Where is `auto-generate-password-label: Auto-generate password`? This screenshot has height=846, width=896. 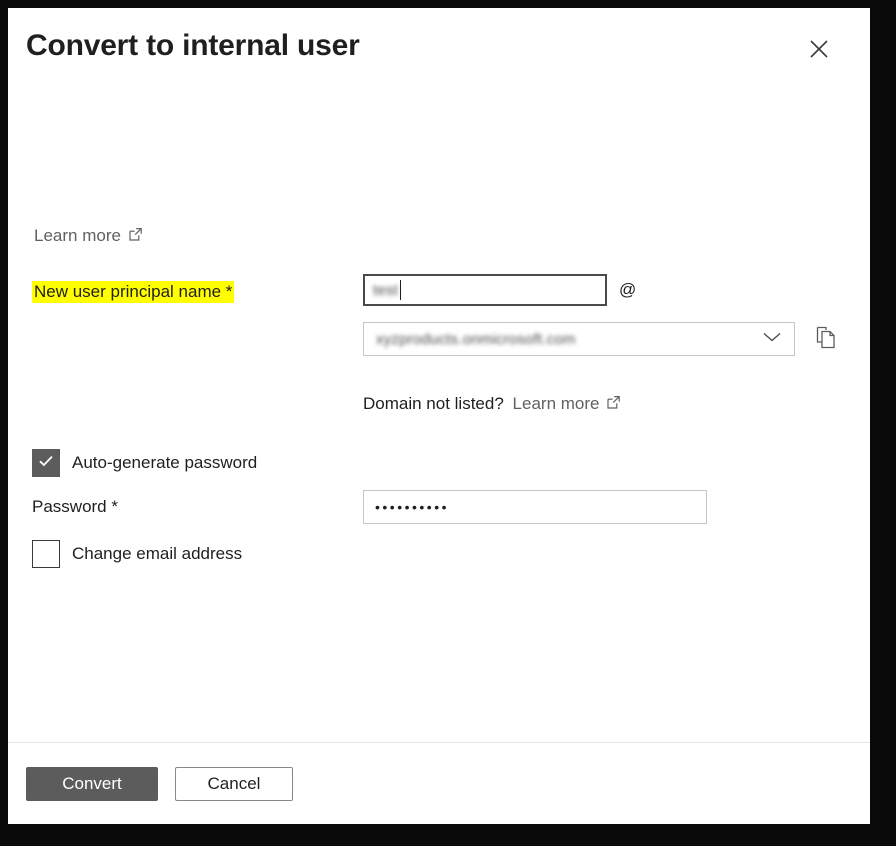 auto-generate-password-label: Auto-generate password is located at coordinates (165, 462).